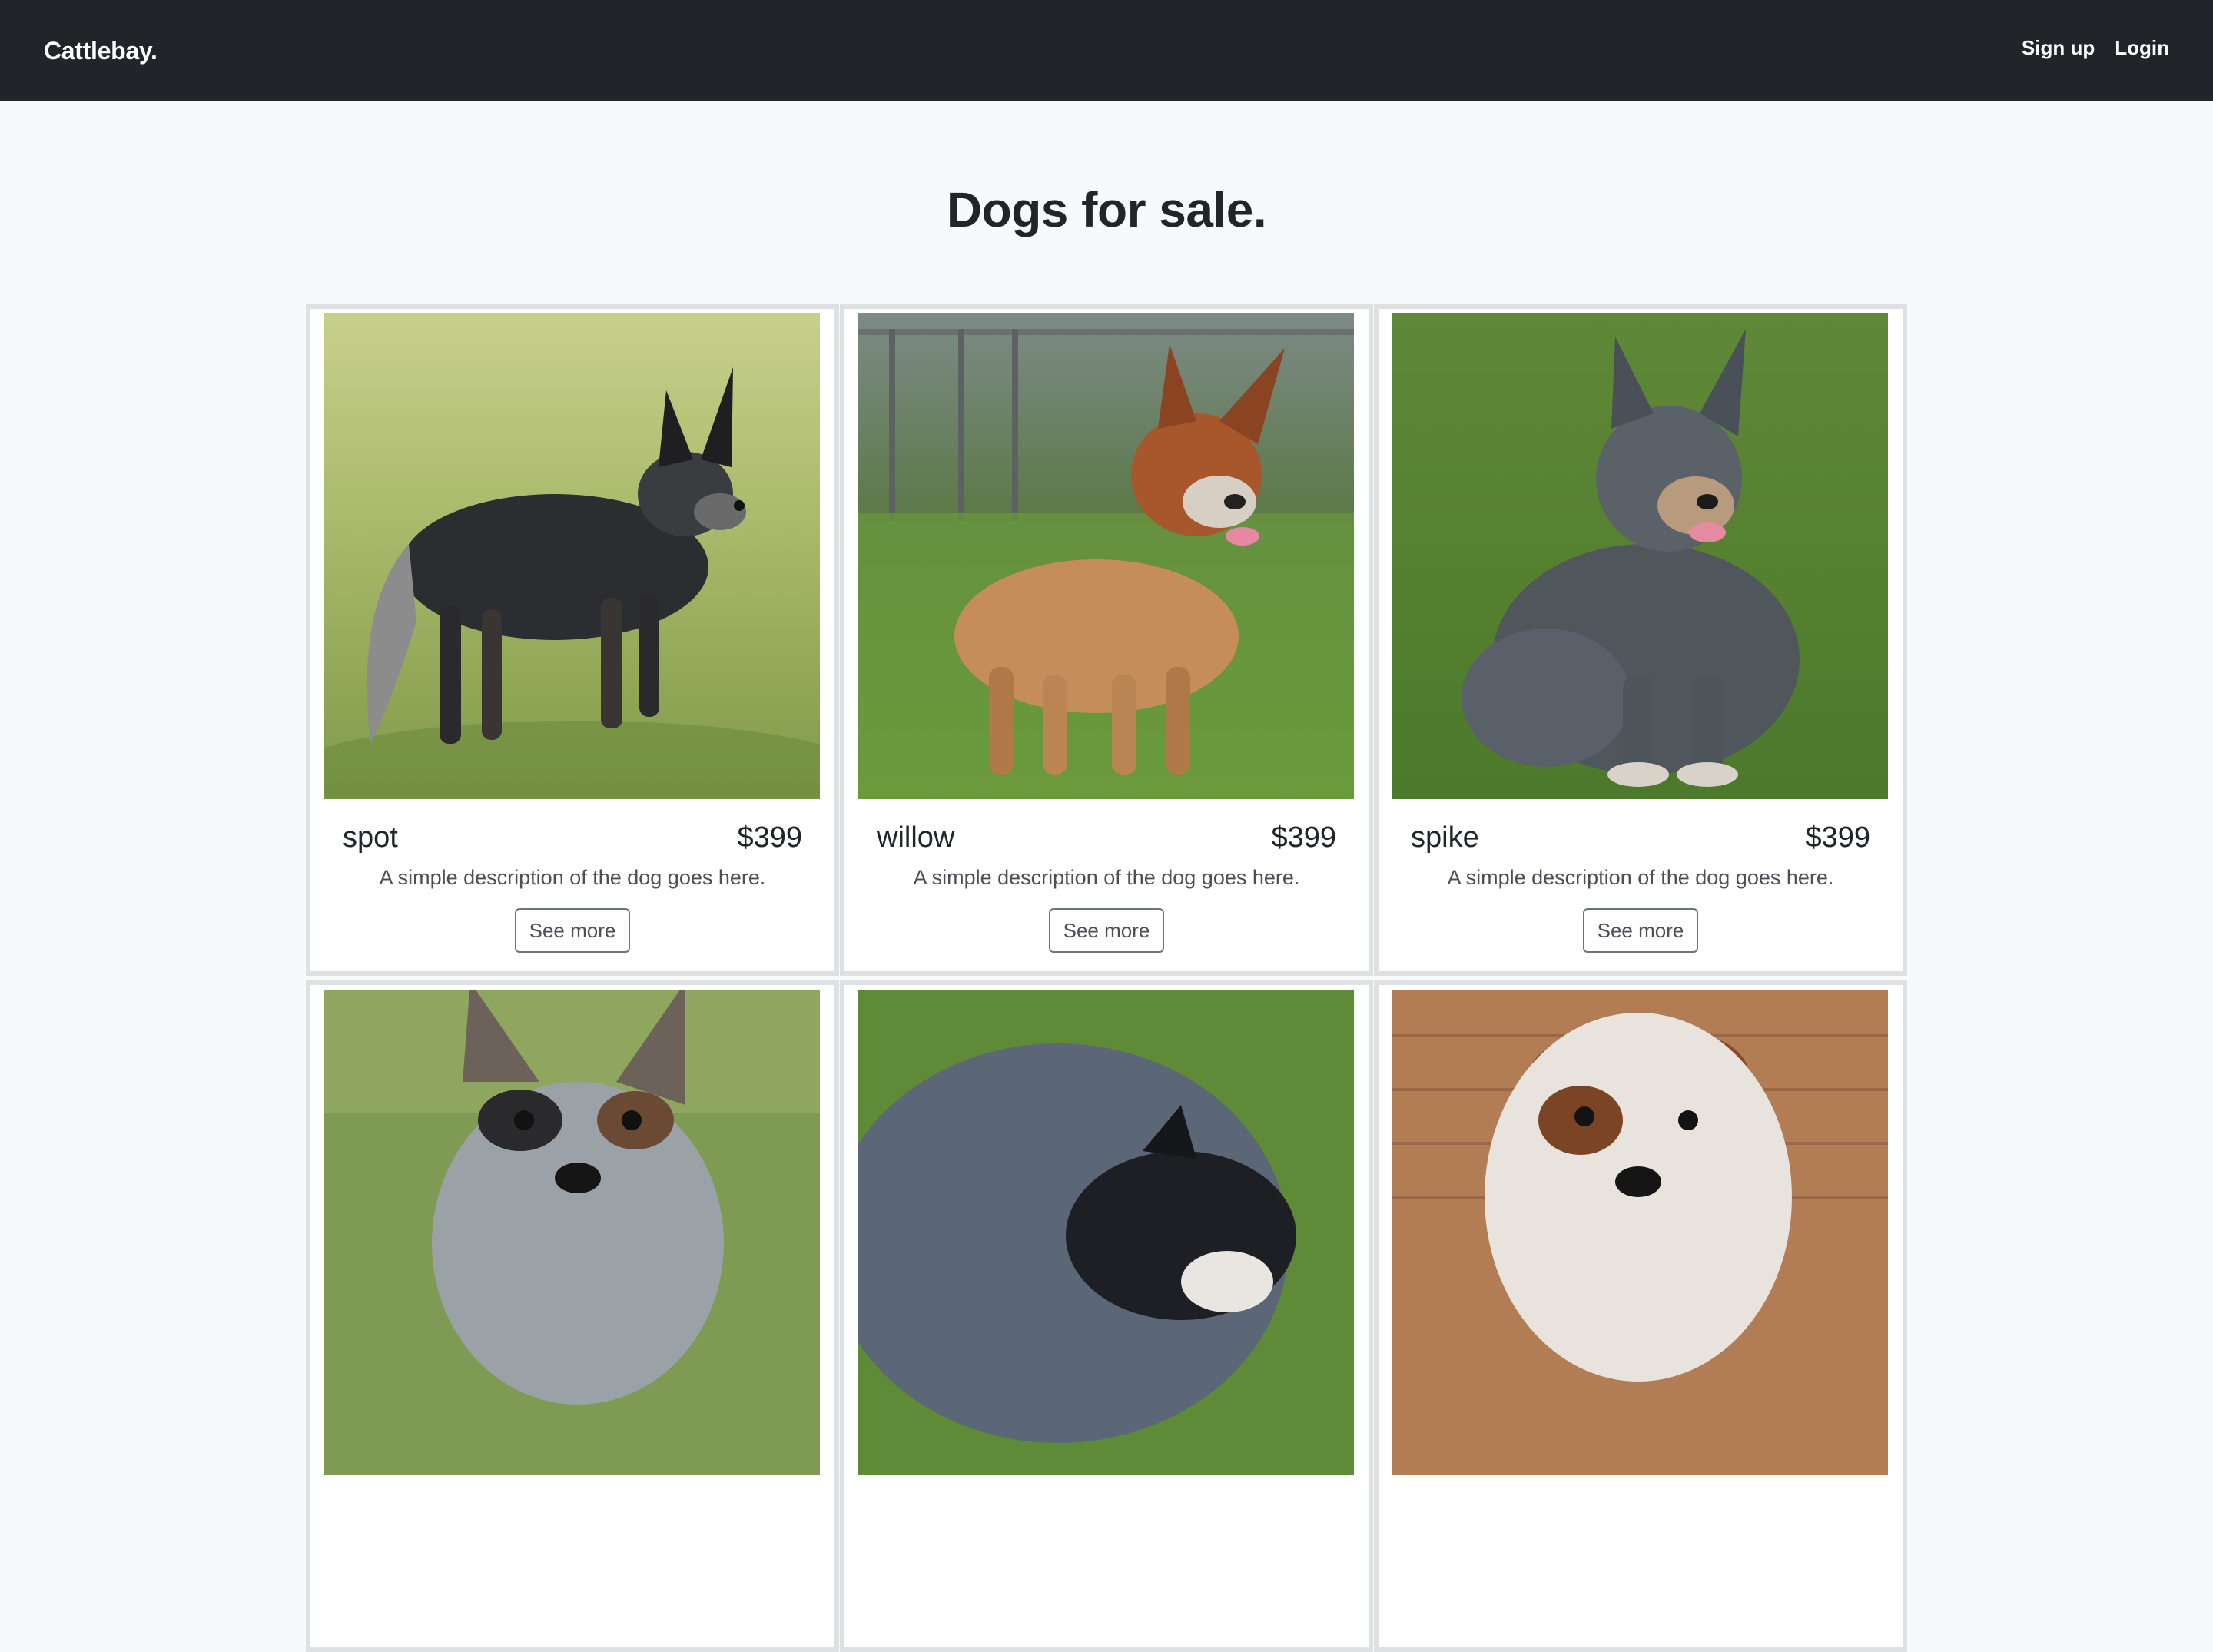 The image size is (2213, 1652). I want to click on page-title: Dogs for sale., so click(1106, 209).